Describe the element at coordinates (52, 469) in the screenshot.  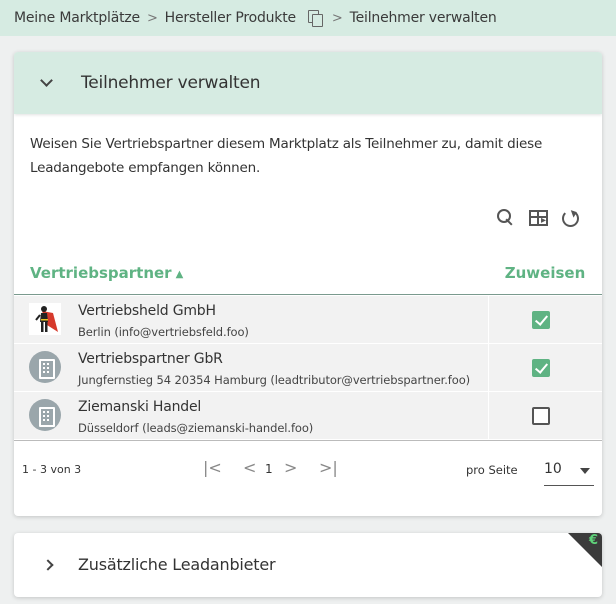
I see `pagination-range: 1 - 3 von 3` at that location.